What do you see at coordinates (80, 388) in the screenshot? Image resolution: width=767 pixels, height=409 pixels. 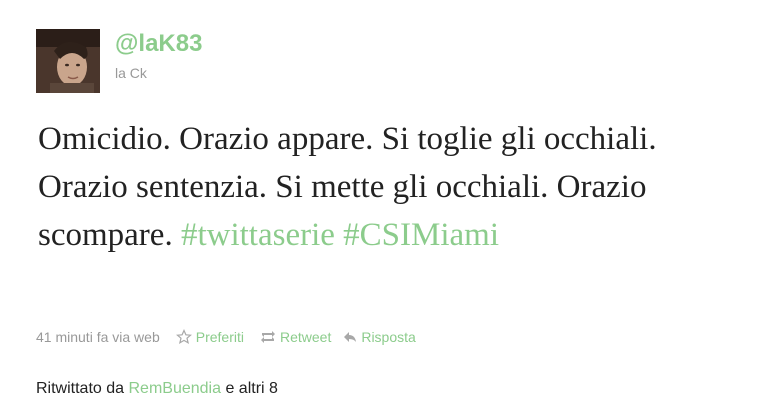 I see `retweeted-prefix: Ritwittato da` at bounding box center [80, 388].